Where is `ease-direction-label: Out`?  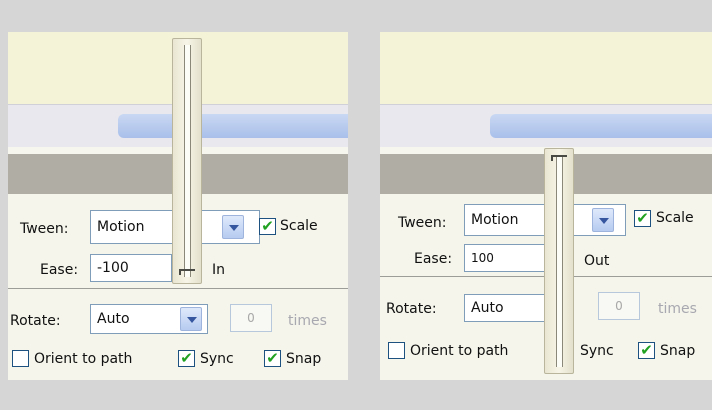
ease-direction-label: Out is located at coordinates (597, 261).